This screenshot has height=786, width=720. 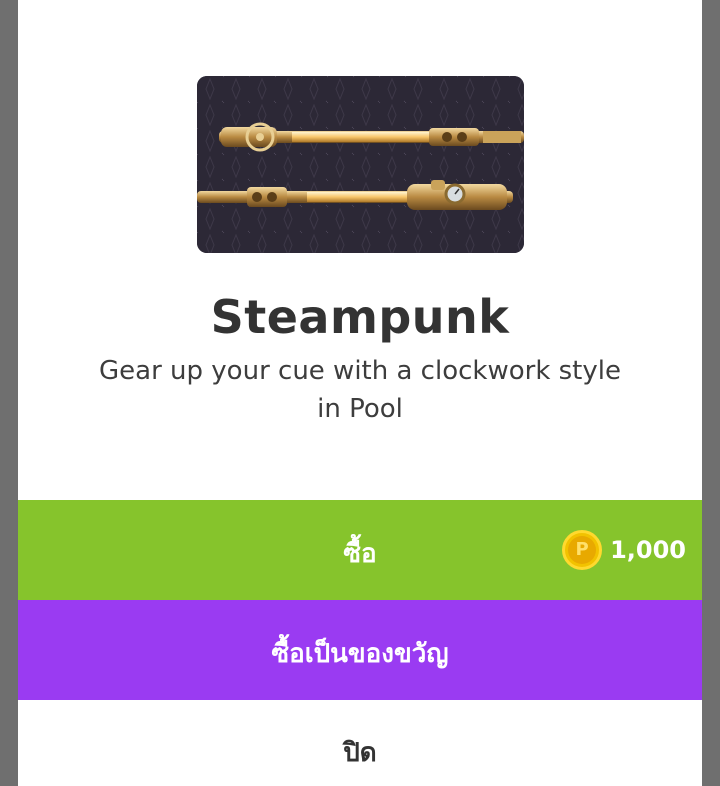 What do you see at coordinates (648, 550) in the screenshot?
I see `price-amount: 1,000` at bounding box center [648, 550].